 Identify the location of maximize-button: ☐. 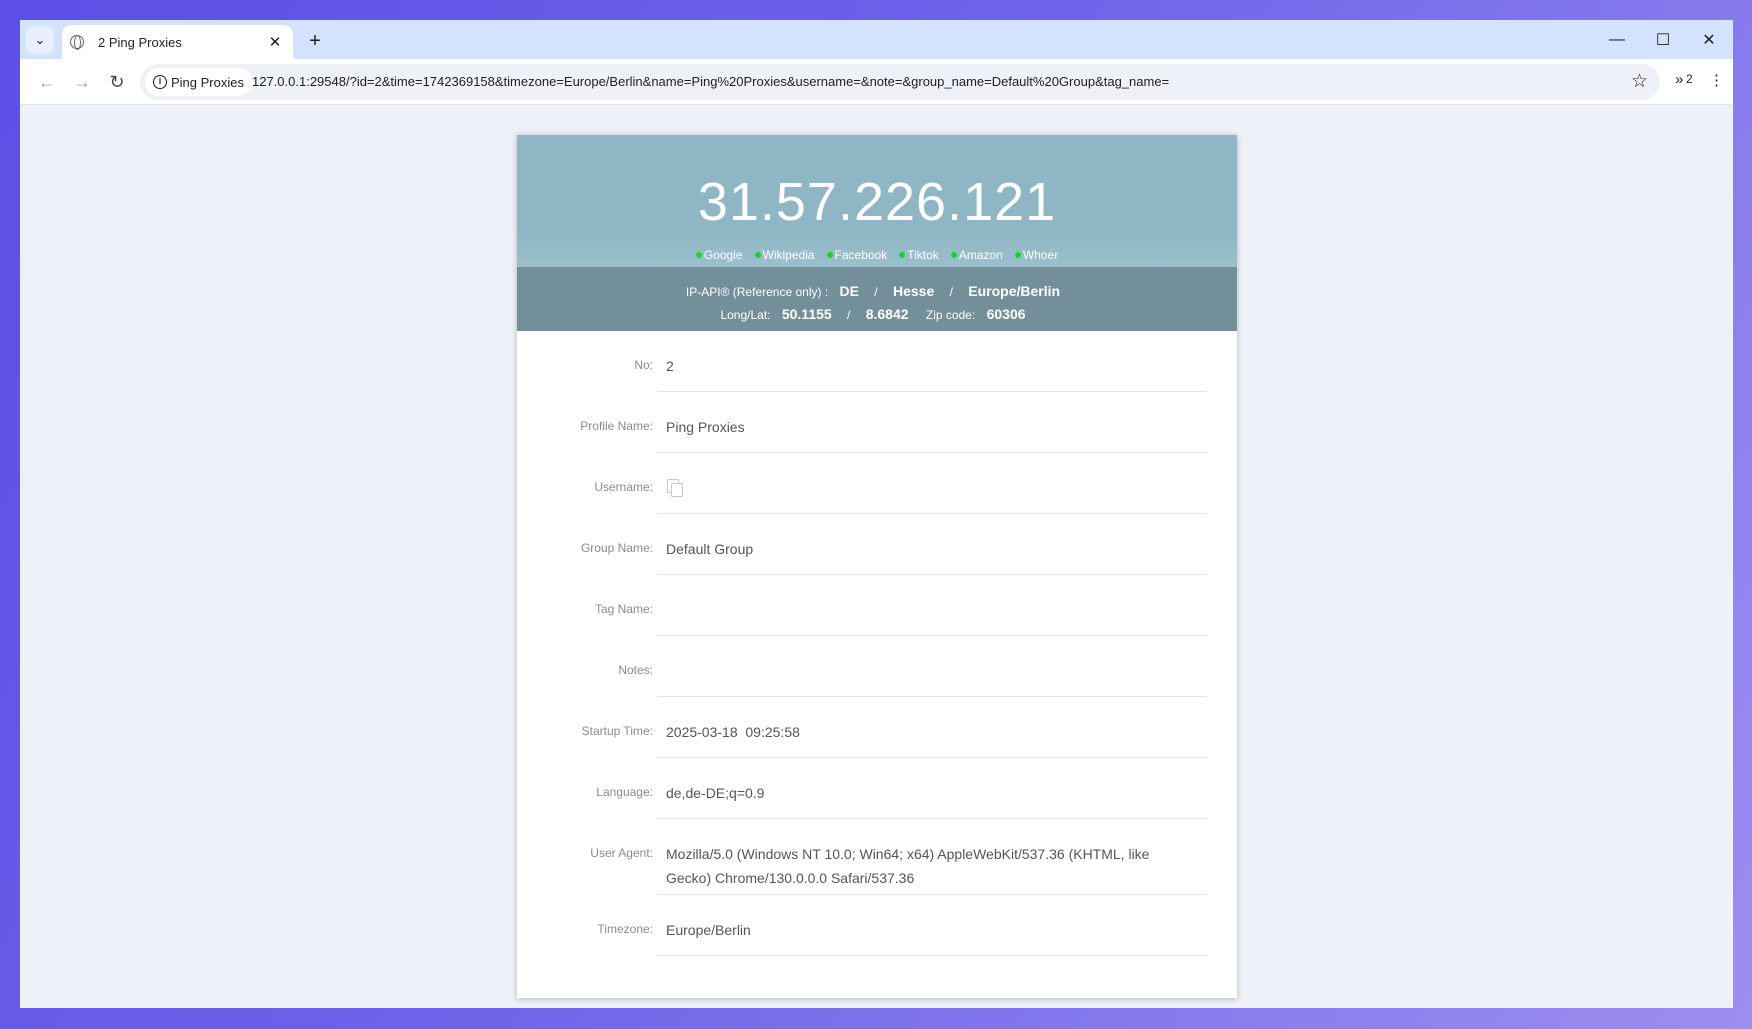
(1663, 39).